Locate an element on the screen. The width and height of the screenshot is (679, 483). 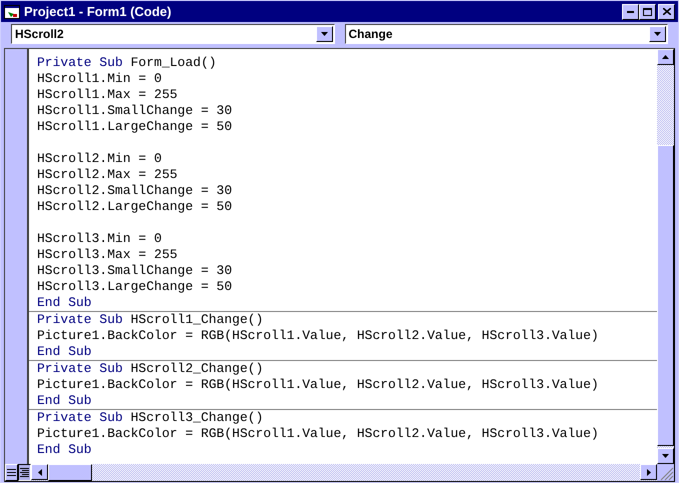
code-line: Private Sub HScroll3_Change() is located at coordinates (150, 418).